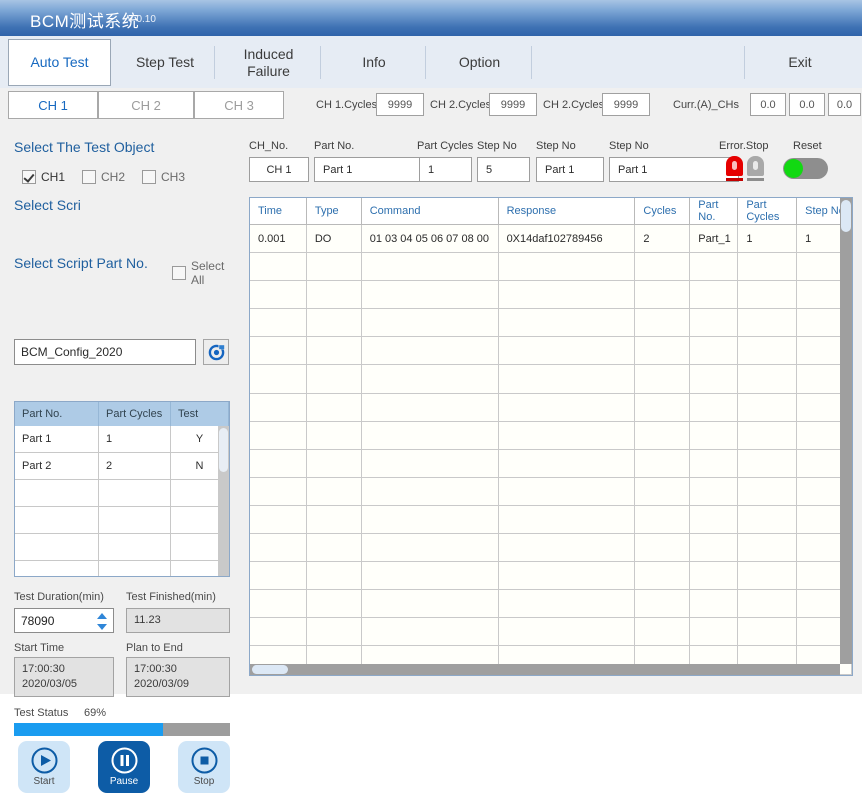 The image size is (862, 793). I want to click on tab-info: Info, so click(374, 62).